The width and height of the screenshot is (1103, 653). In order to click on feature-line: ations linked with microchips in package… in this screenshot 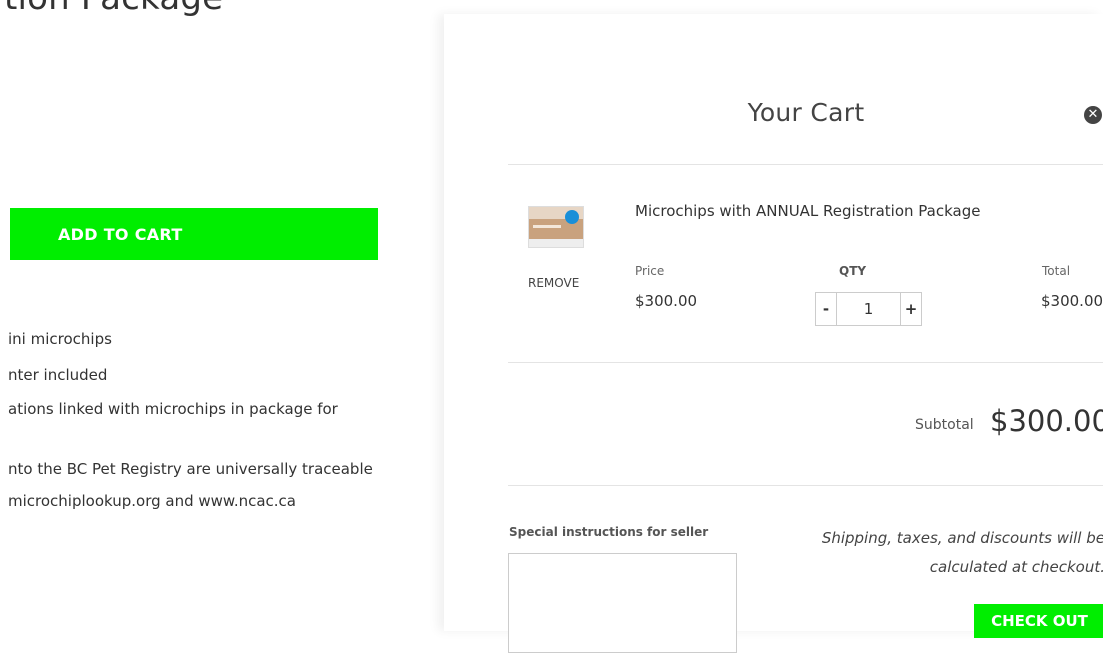, I will do `click(173, 409)`.